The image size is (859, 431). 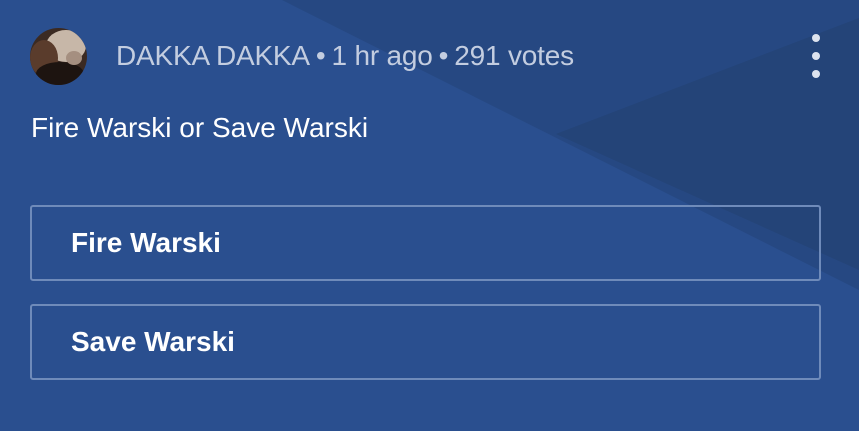 I want to click on poll-question: Fire Warski or Save Warski, so click(x=200, y=127).